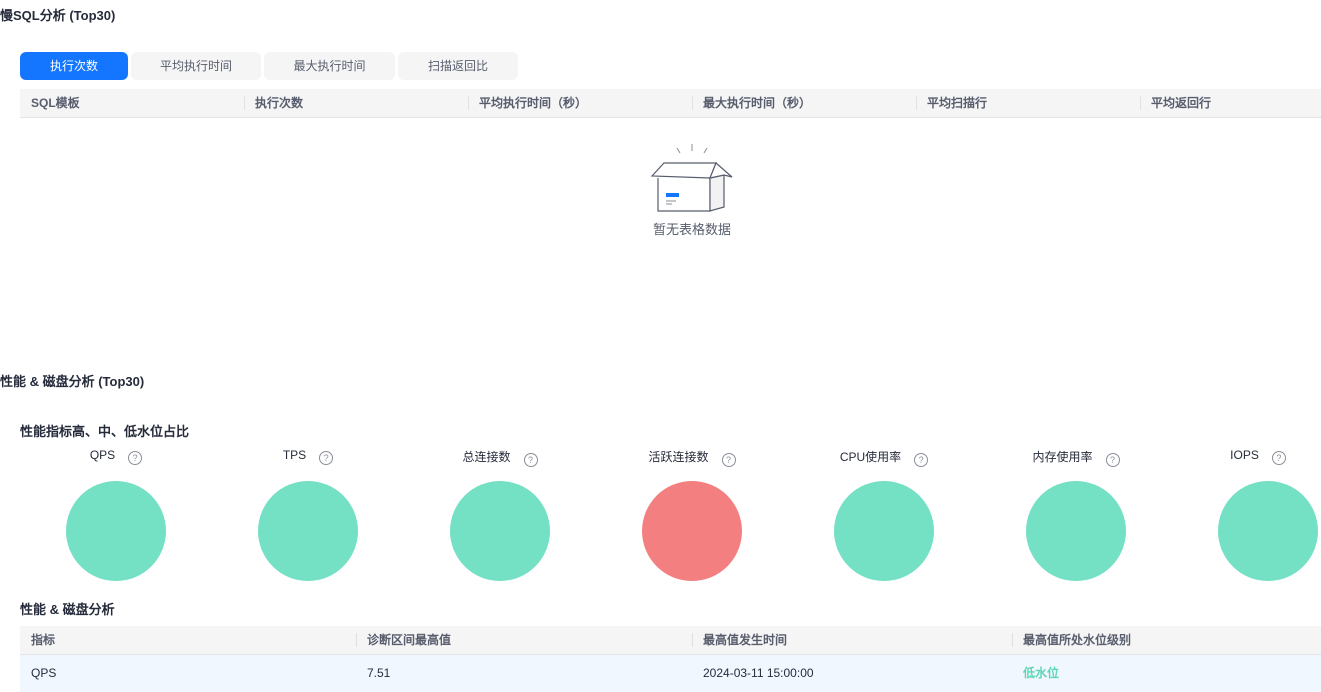 The height and width of the screenshot is (692, 1321). I want to click on cell-max-time: 2024-03-11 15:00:00, so click(758, 673).